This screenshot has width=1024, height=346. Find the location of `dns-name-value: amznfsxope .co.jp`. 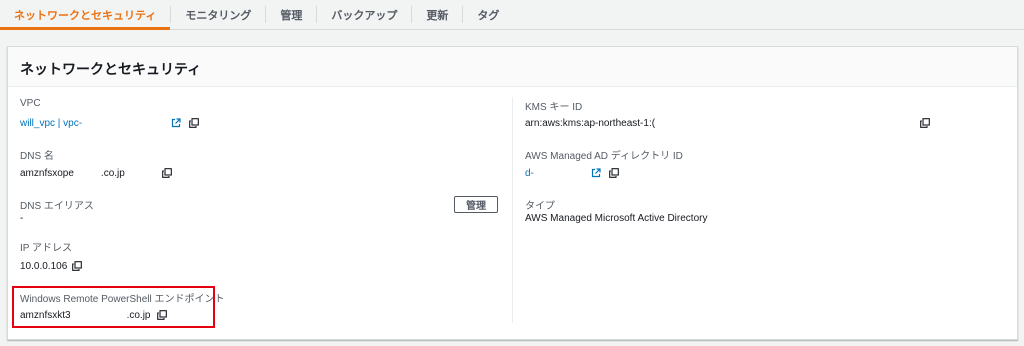

dns-name-value: amznfsxope .co.jp is located at coordinates (72, 173).